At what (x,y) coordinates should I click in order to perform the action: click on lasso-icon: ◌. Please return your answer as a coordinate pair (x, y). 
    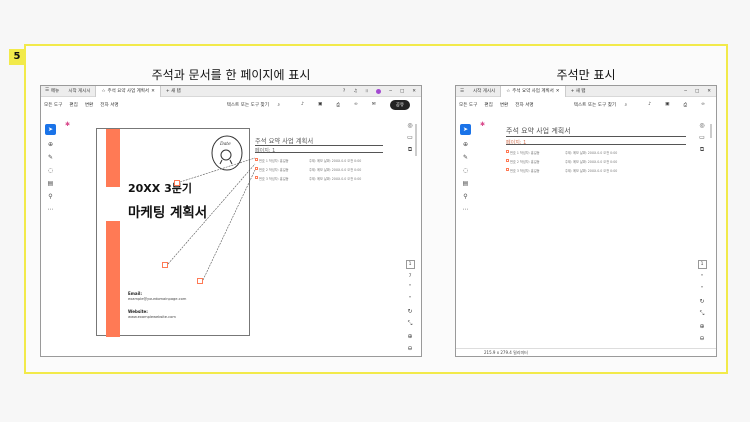
    Looking at the image, I should click on (465, 170).